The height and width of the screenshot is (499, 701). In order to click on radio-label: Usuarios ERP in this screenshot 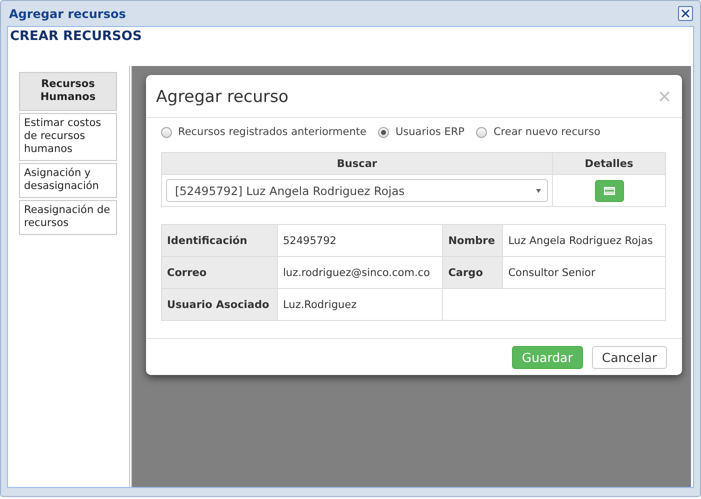, I will do `click(429, 132)`.